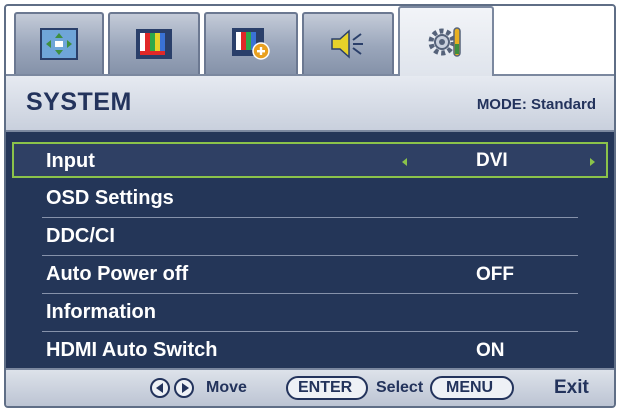 The width and height of the screenshot is (620, 412). I want to click on menu-item-label: Input, so click(70, 161).